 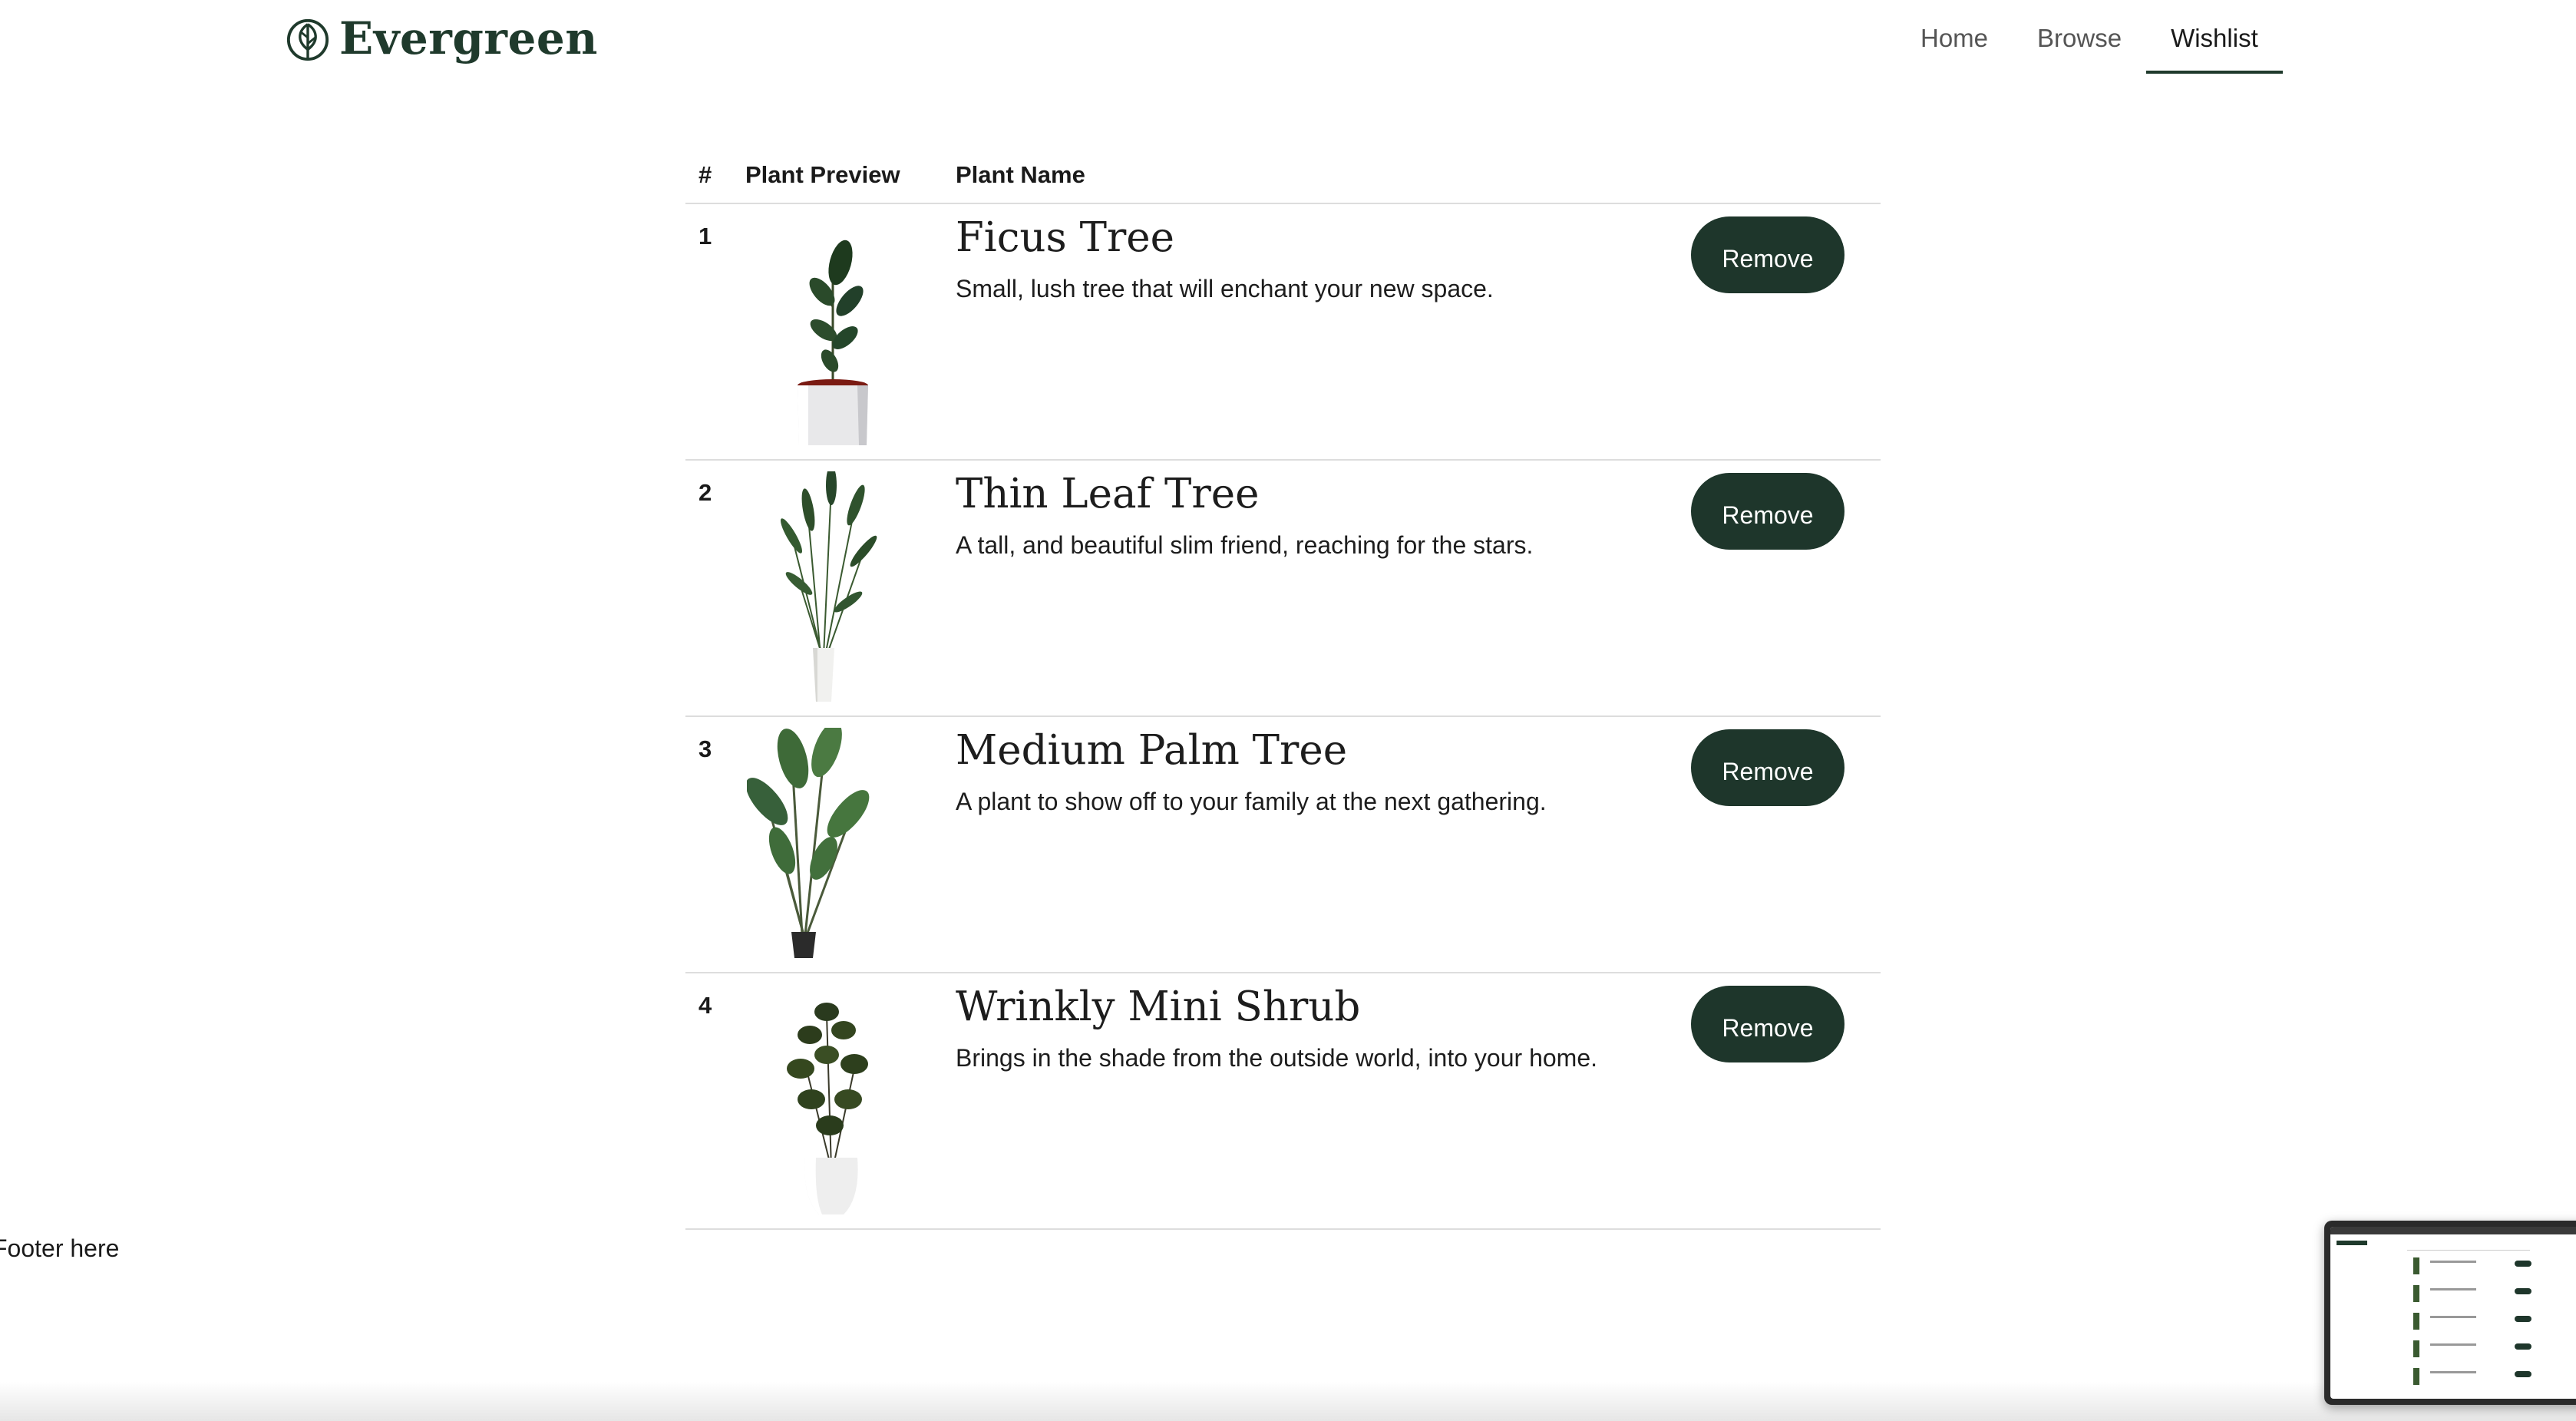 What do you see at coordinates (808, 843) in the screenshot?
I see `palm-plant-icon` at bounding box center [808, 843].